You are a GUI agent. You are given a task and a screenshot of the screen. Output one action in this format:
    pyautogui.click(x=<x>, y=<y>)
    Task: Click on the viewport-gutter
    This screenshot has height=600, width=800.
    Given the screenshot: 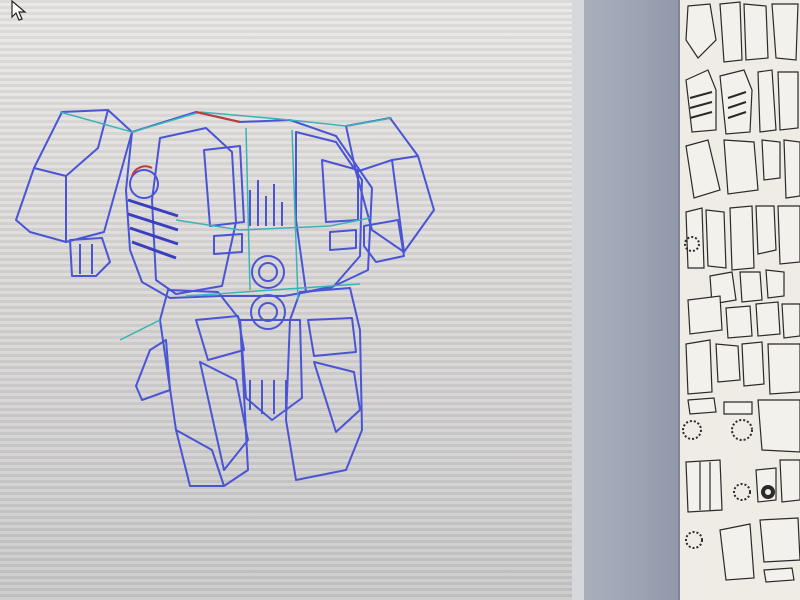 What is the action you would take?
    pyautogui.click(x=634, y=300)
    